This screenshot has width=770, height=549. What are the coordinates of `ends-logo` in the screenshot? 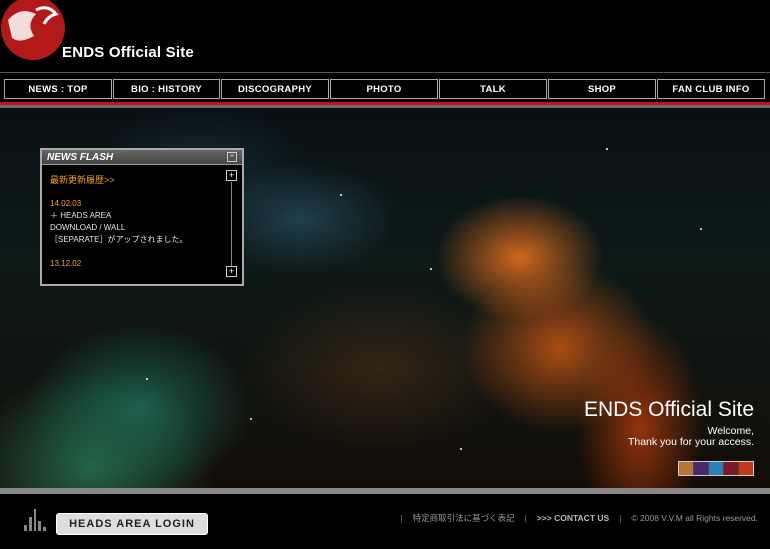 It's located at (33, 31).